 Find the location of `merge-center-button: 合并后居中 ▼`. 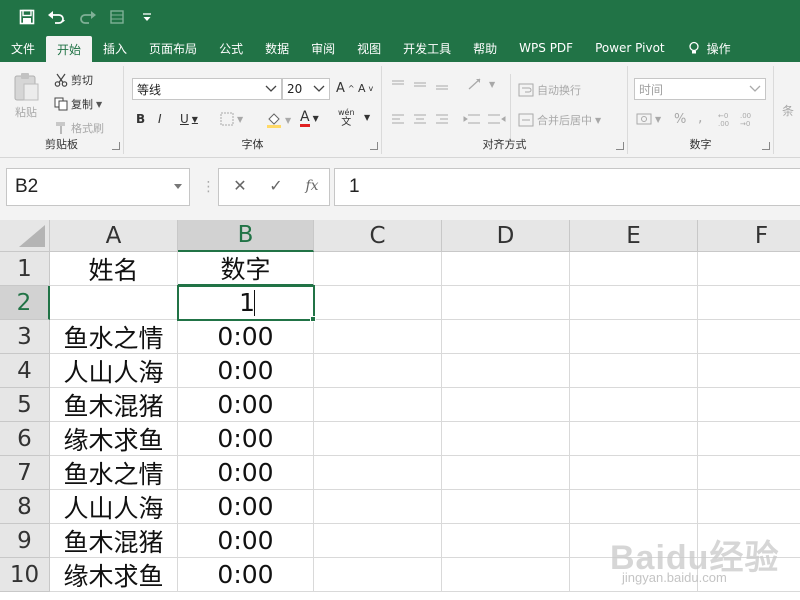

merge-center-button: 合并后居中 ▼ is located at coordinates (559, 120).